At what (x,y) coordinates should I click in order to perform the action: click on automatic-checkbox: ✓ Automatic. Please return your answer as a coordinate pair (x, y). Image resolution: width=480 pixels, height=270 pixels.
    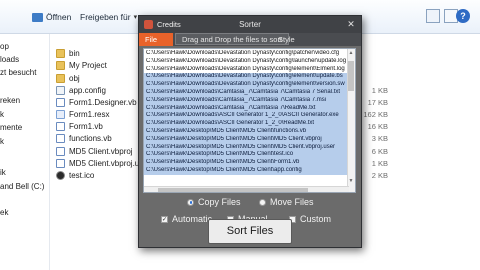
    Looking at the image, I should click on (186, 219).